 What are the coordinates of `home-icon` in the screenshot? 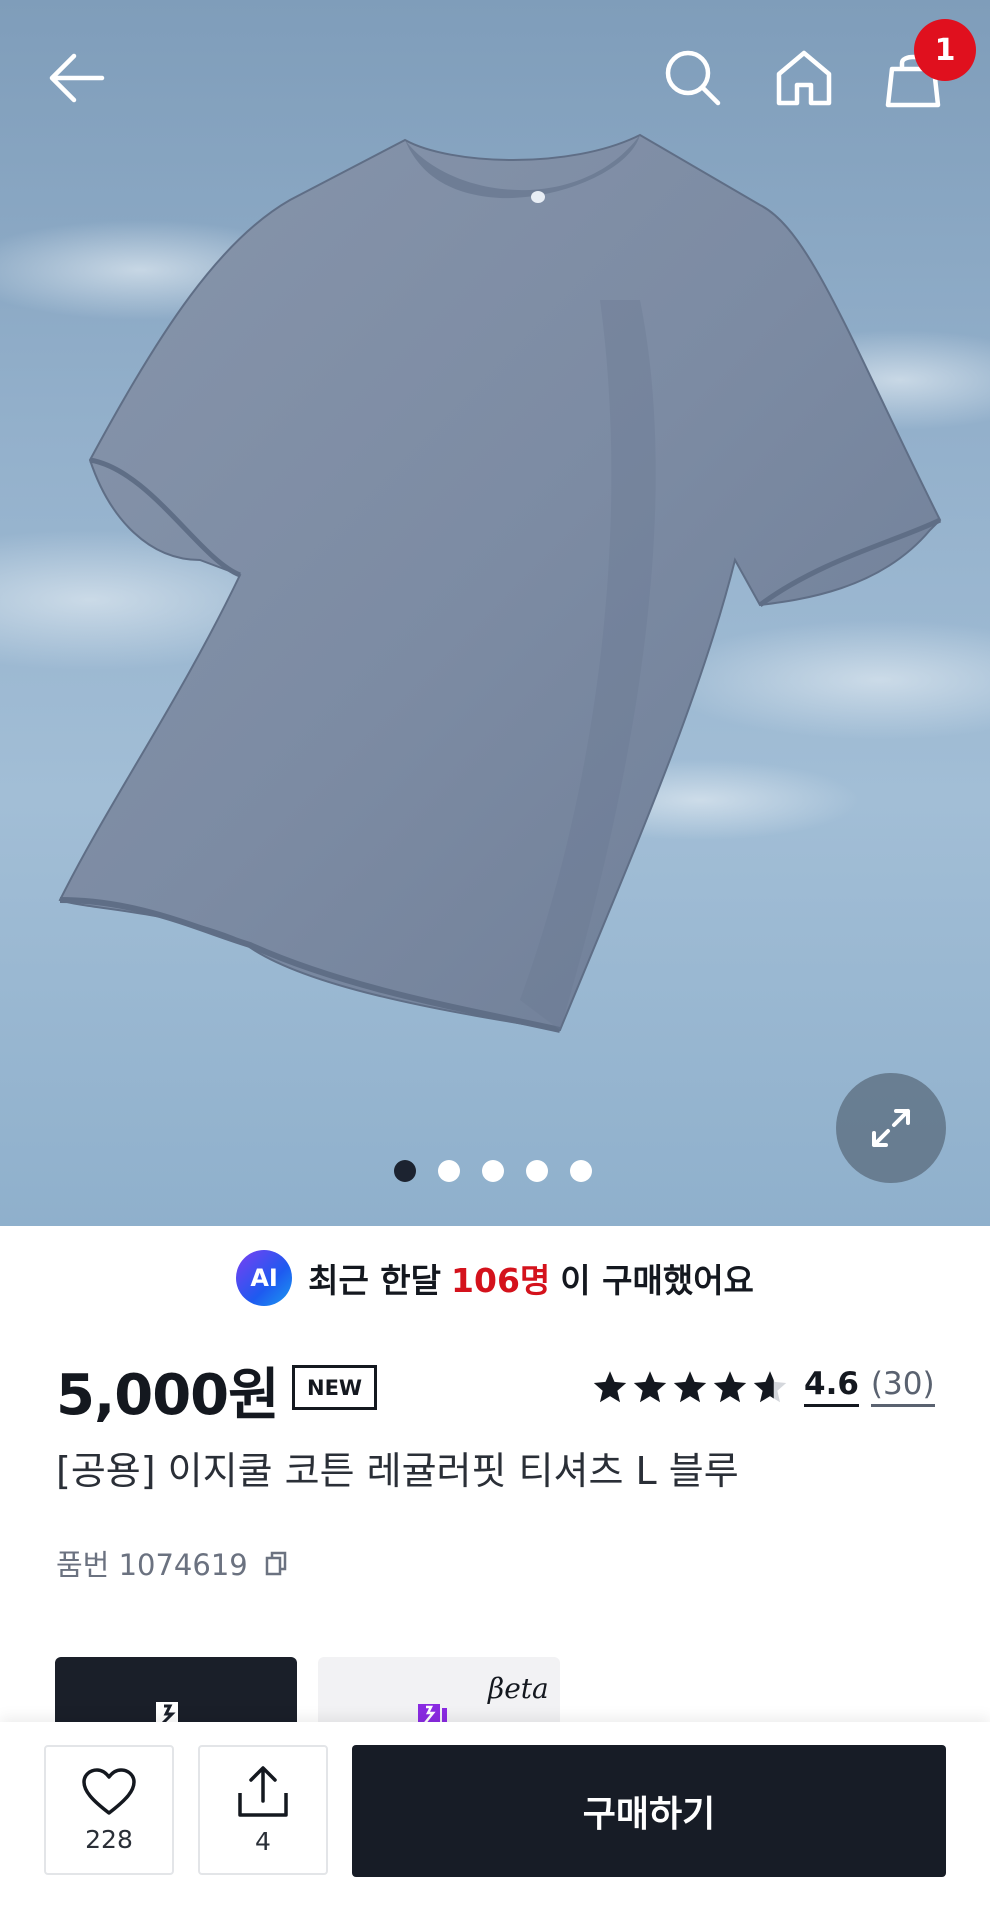 It's located at (804, 78).